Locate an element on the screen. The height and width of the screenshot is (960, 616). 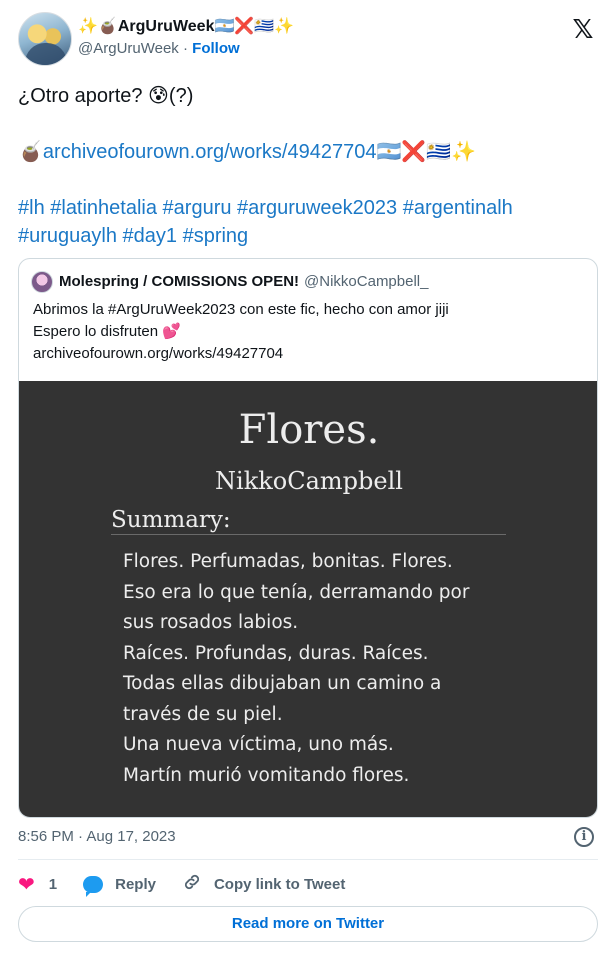
tweet-timestamp: 8:56 PM · Aug 17, 2023 is located at coordinates (97, 837).